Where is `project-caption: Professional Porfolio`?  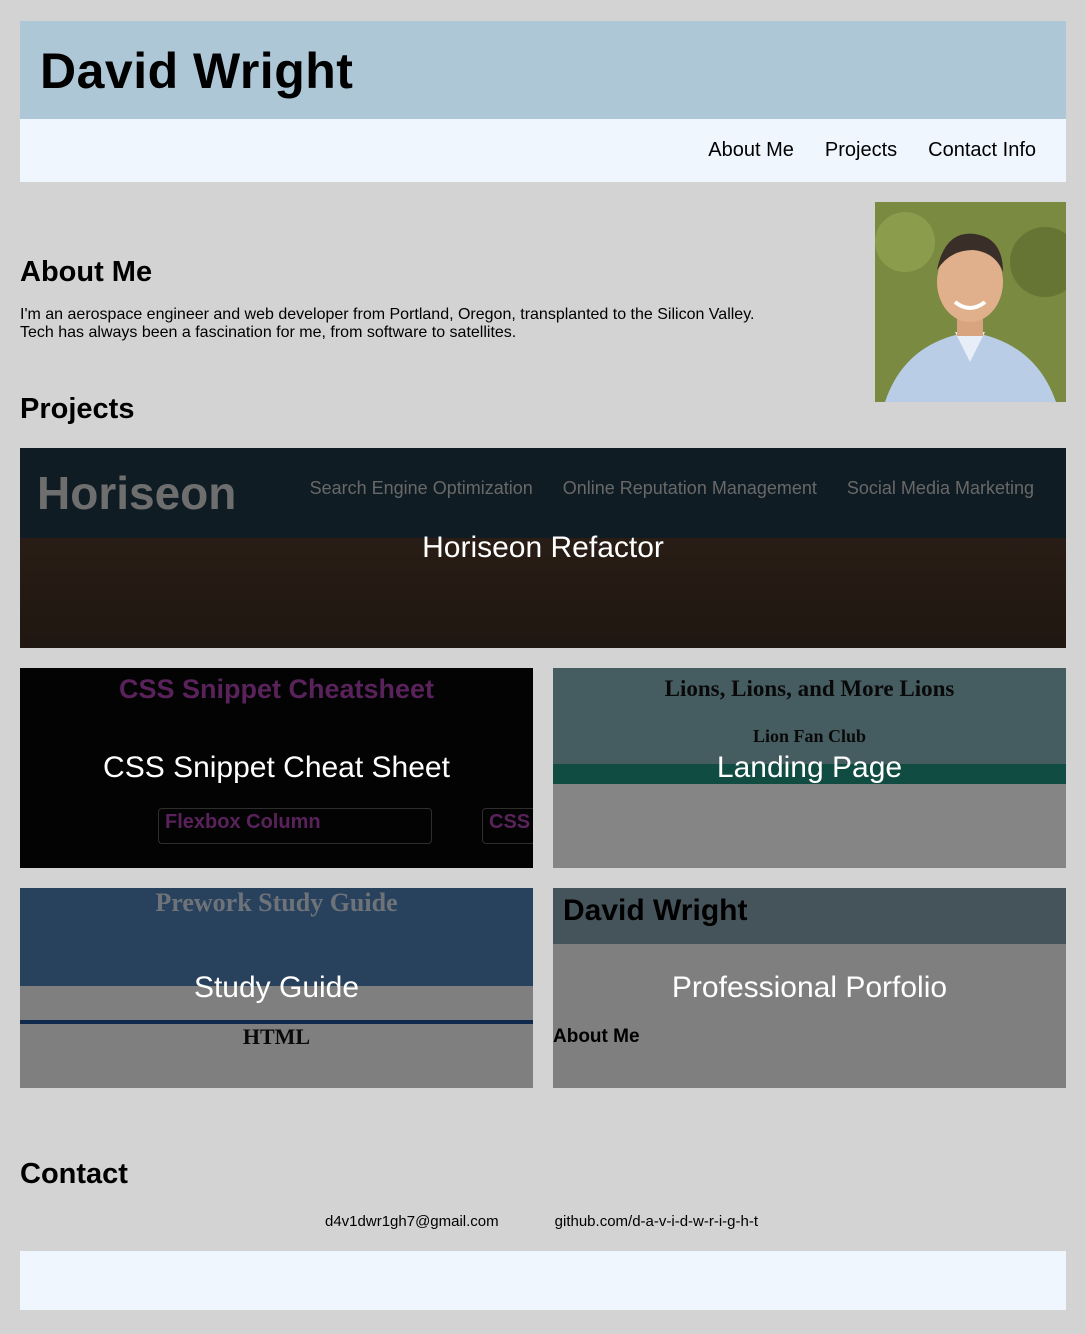 project-caption: Professional Porfolio is located at coordinates (809, 987).